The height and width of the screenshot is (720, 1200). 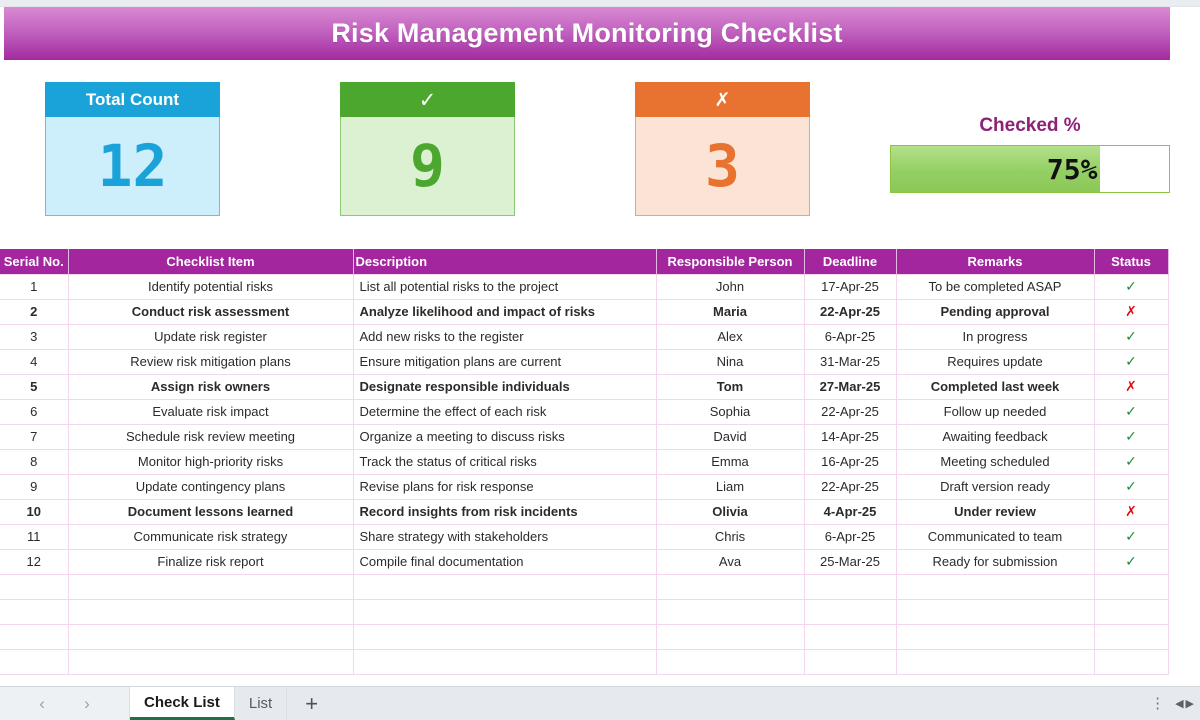 What do you see at coordinates (34, 361) in the screenshot?
I see `cell-serial-no: 4` at bounding box center [34, 361].